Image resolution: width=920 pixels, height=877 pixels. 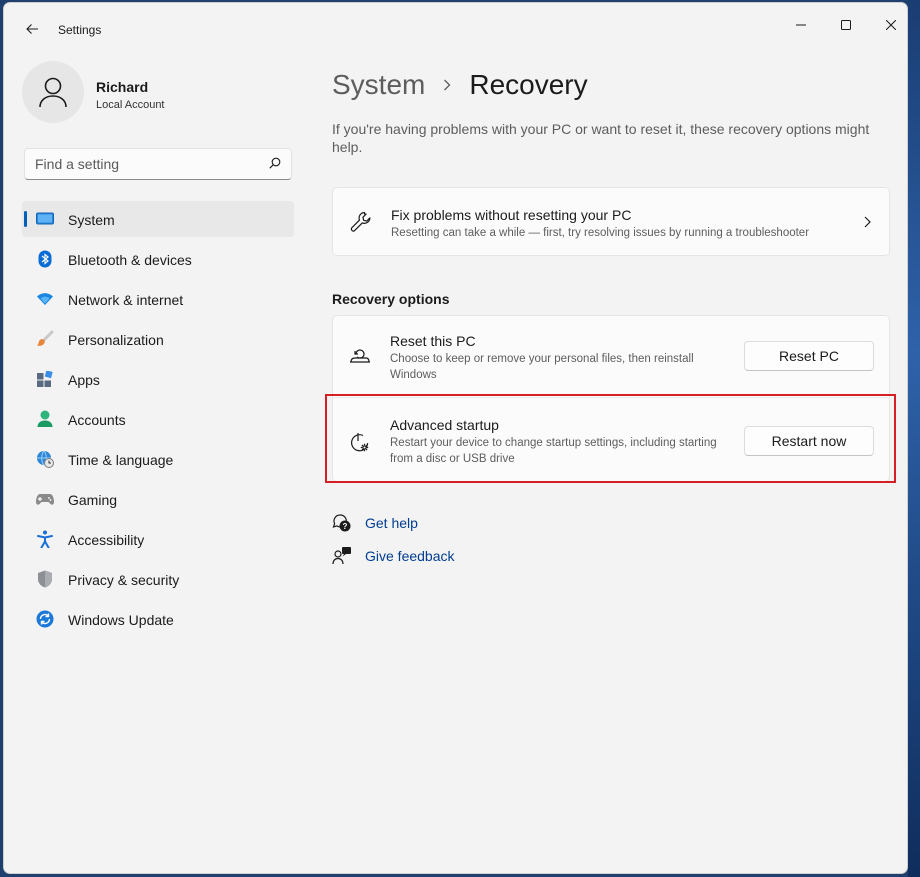 I want to click on reset-icon, so click(x=360, y=355).